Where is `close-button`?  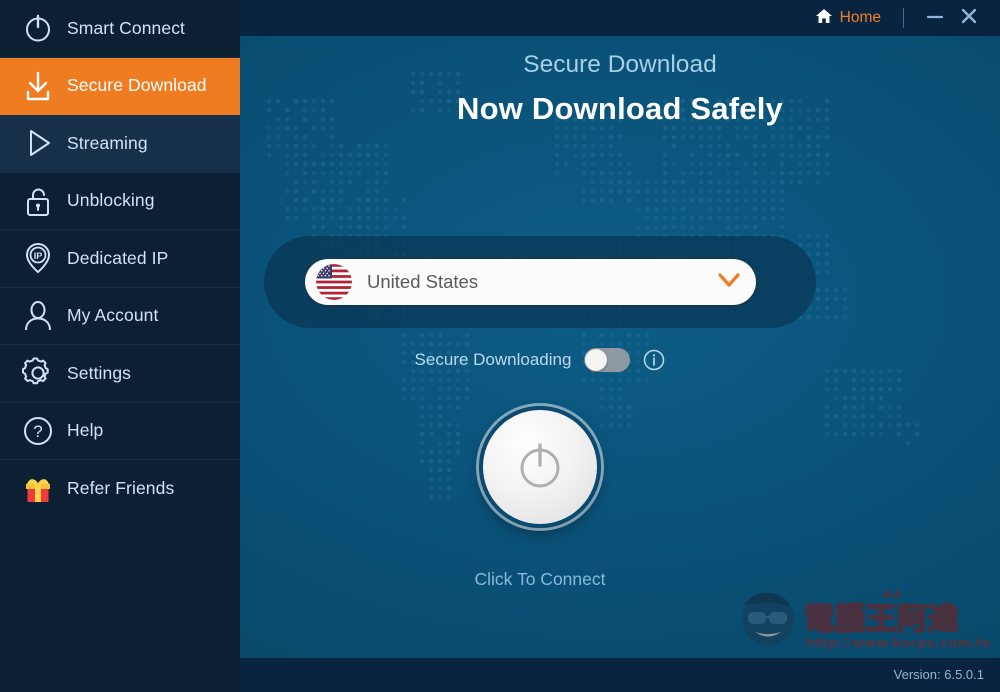 close-button is located at coordinates (969, 18).